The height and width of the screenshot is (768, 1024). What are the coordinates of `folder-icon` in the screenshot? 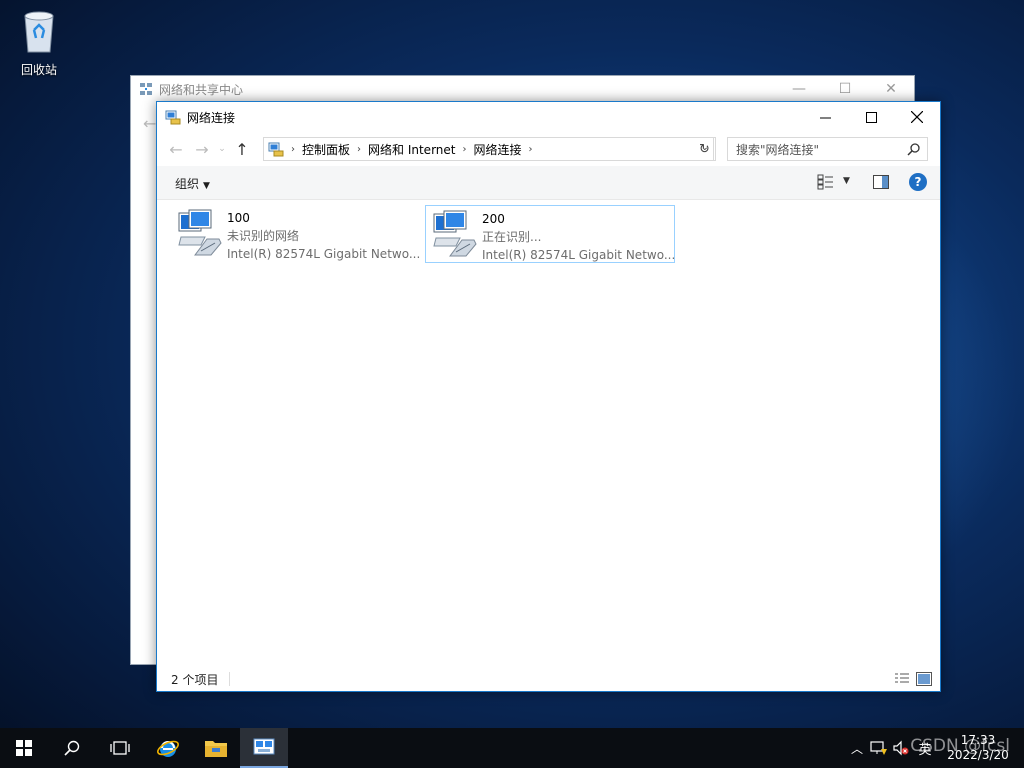 It's located at (216, 749).